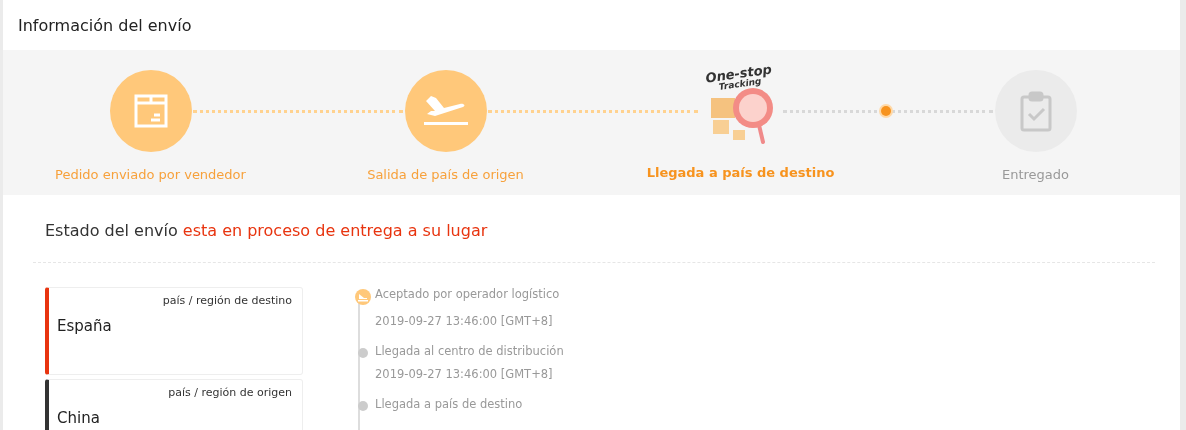 The height and width of the screenshot is (430, 1186). What do you see at coordinates (740, 172) in the screenshot?
I see `step-label: Llegada a país de destino` at bounding box center [740, 172].